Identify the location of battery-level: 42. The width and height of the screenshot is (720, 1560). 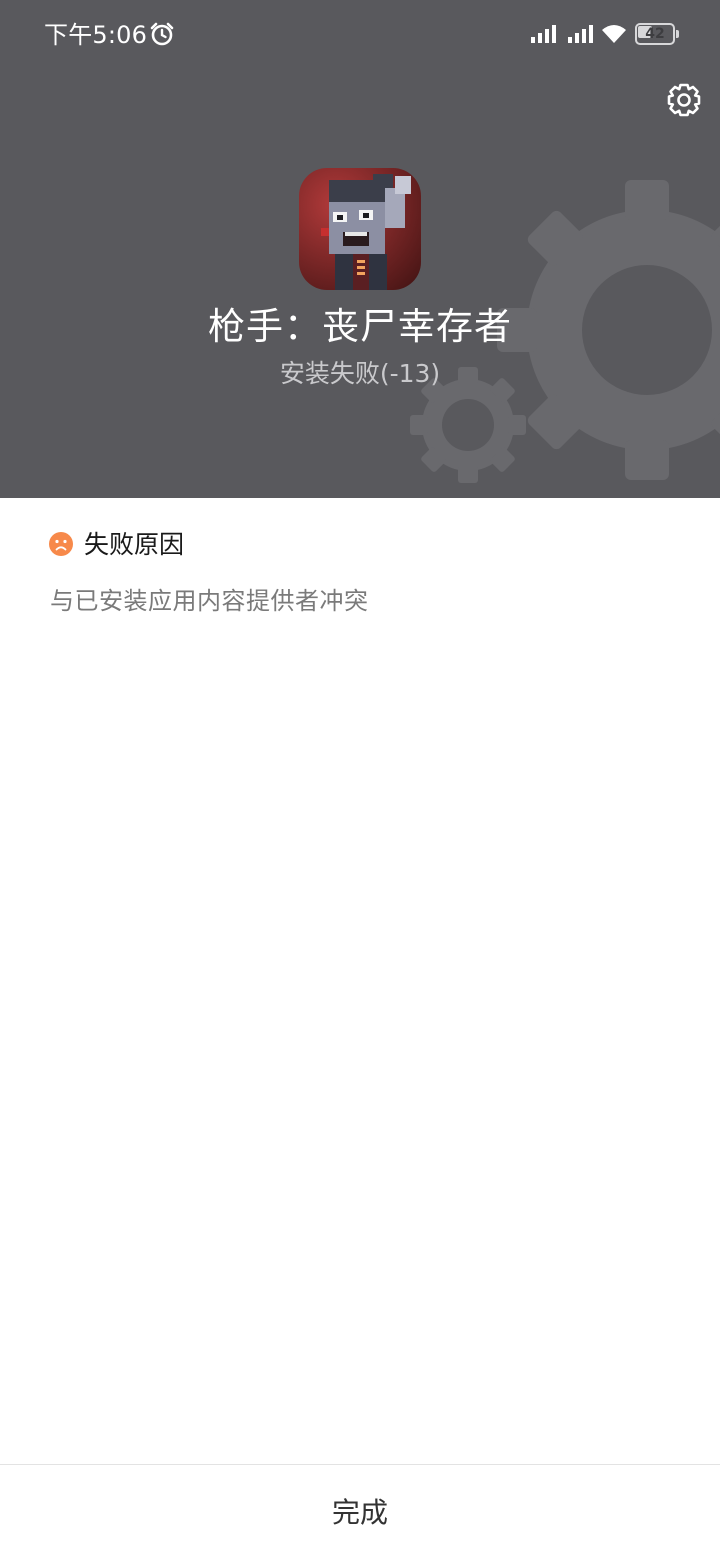
(655, 34).